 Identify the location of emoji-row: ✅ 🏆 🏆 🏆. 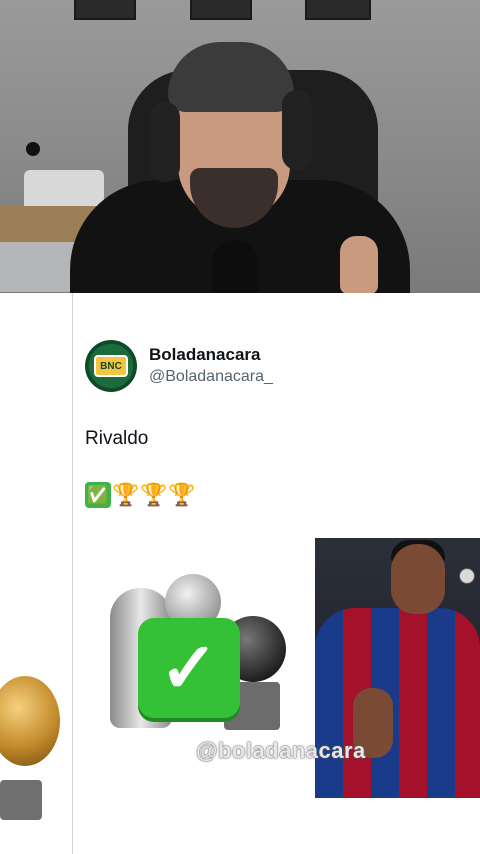
(140, 495).